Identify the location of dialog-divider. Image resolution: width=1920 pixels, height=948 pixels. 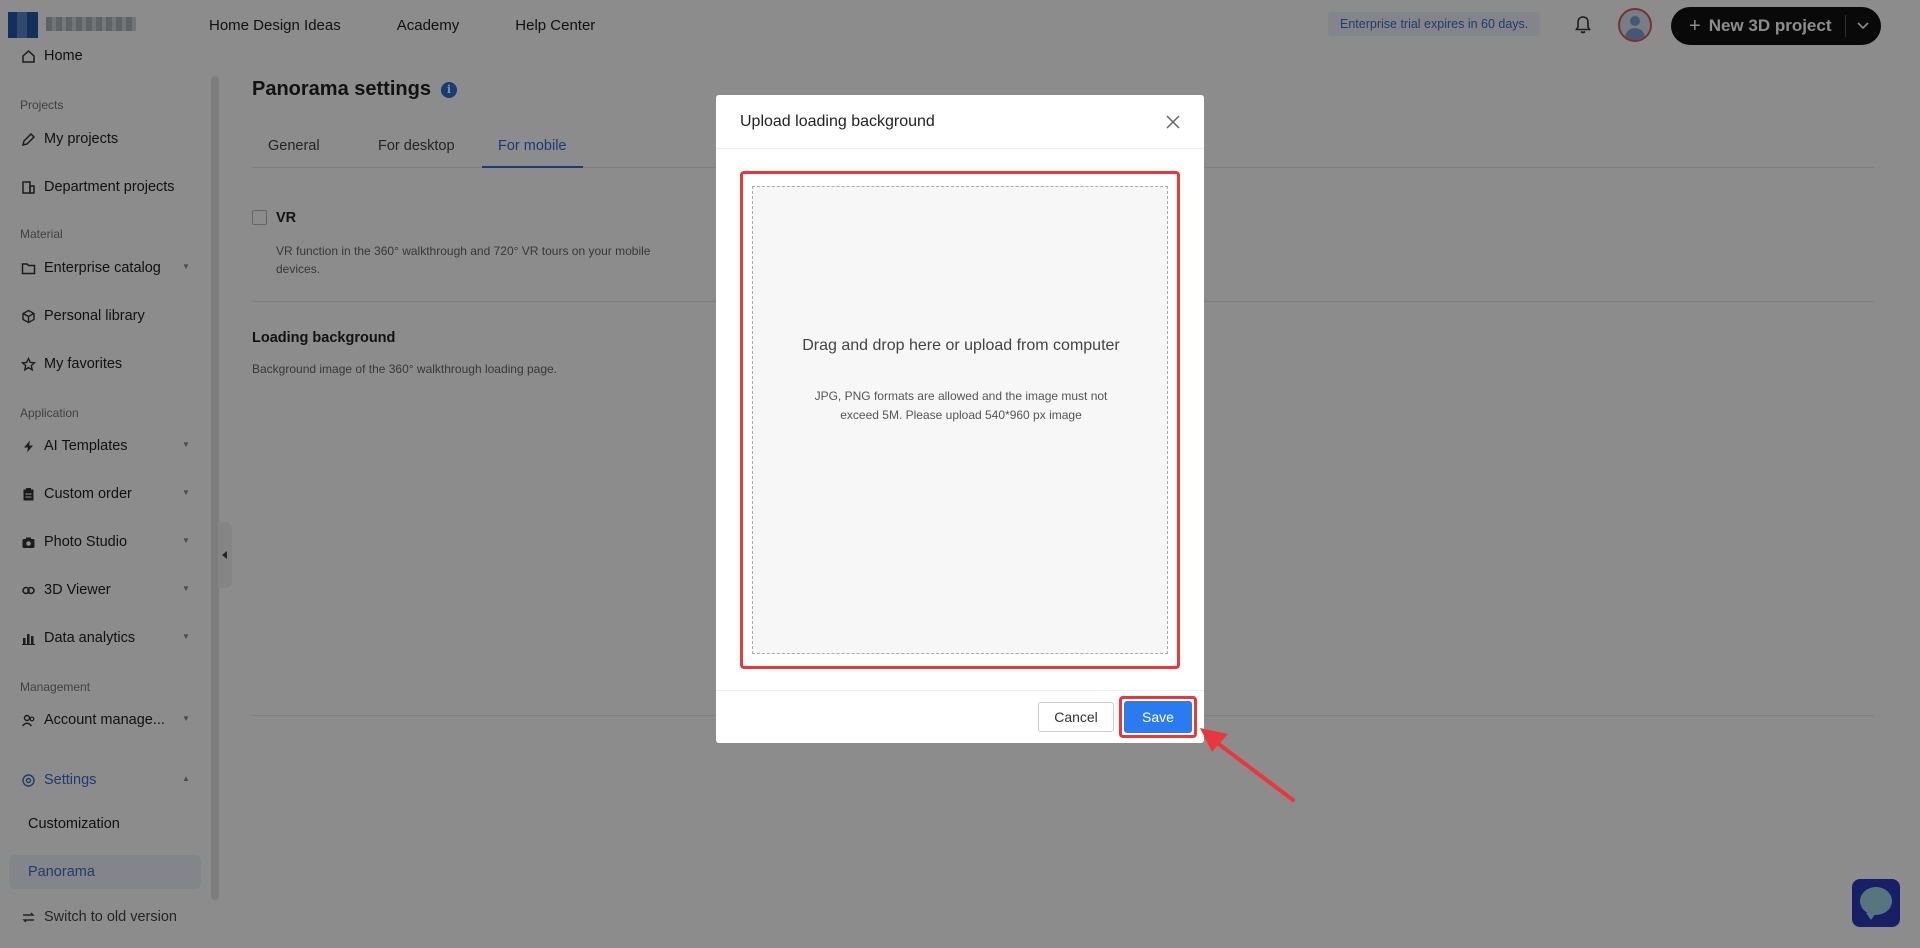
(960, 148).